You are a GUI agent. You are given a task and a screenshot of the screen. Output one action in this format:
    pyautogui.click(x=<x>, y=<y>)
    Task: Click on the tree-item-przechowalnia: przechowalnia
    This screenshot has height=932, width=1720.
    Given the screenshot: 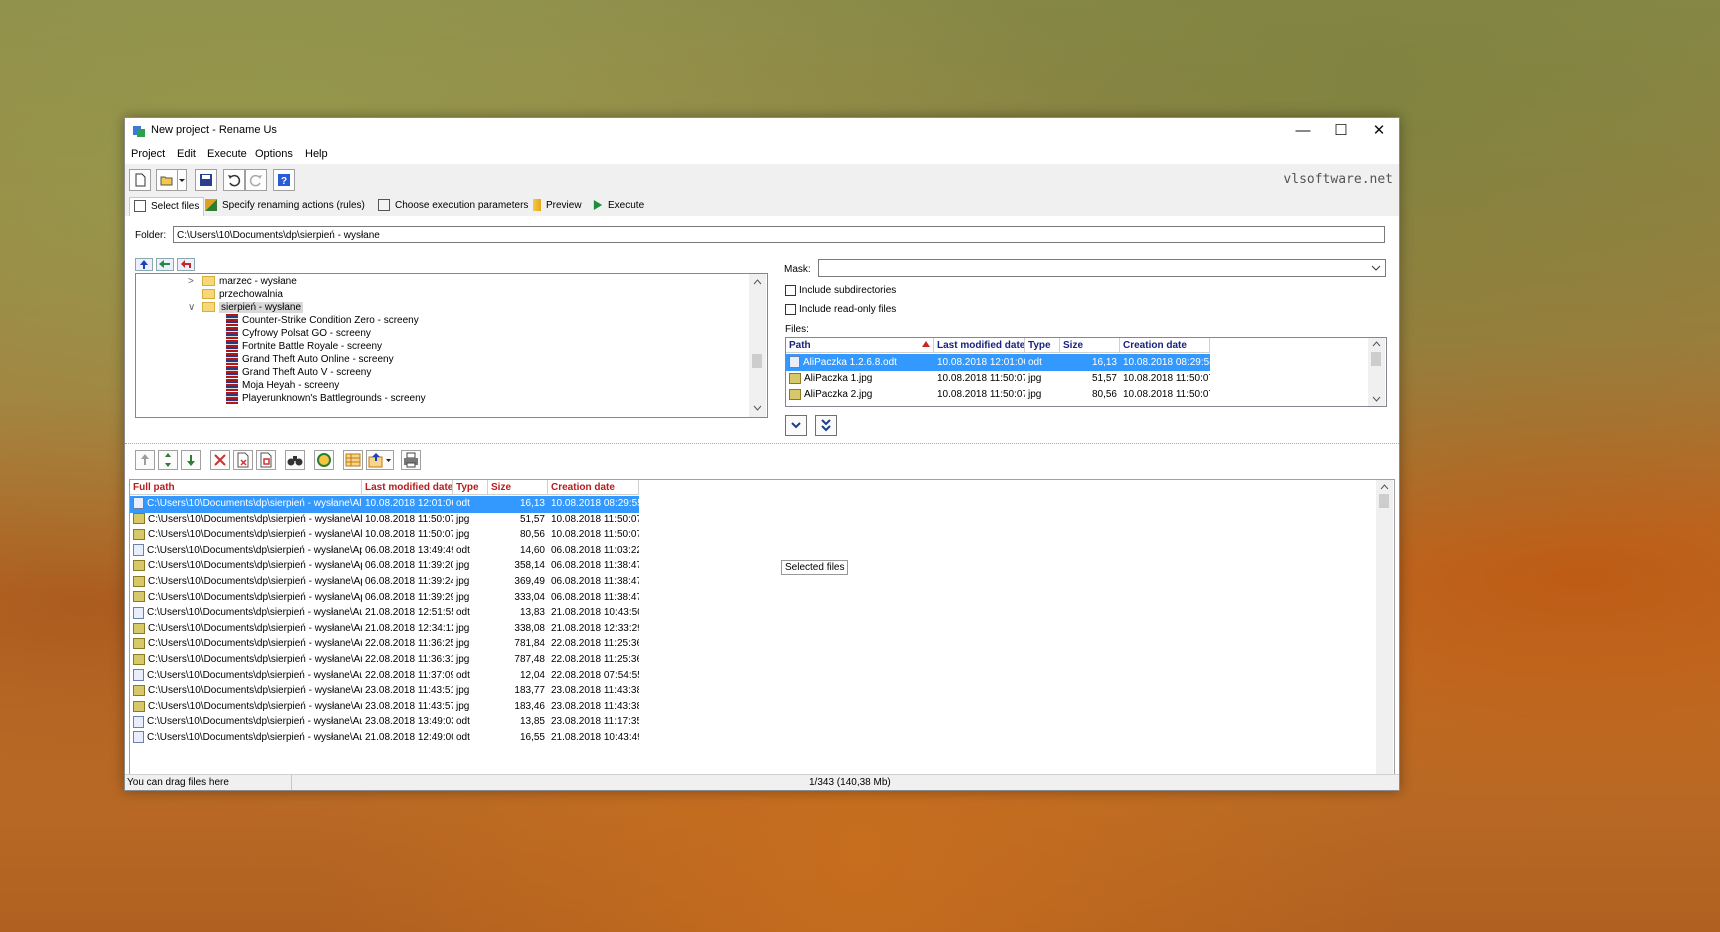 What is the action you would take?
    pyautogui.click(x=242, y=295)
    